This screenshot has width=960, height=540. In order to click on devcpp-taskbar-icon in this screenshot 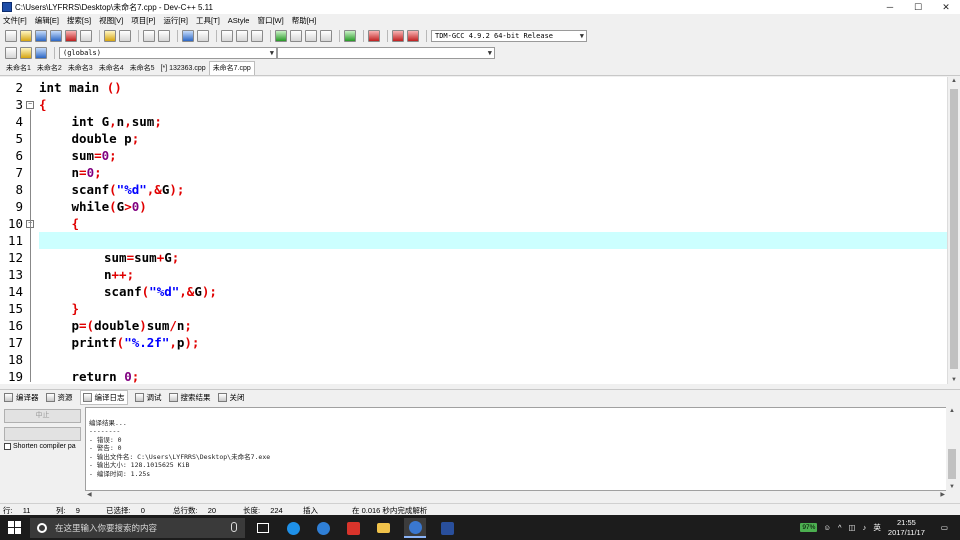, I will do `click(415, 528)`.